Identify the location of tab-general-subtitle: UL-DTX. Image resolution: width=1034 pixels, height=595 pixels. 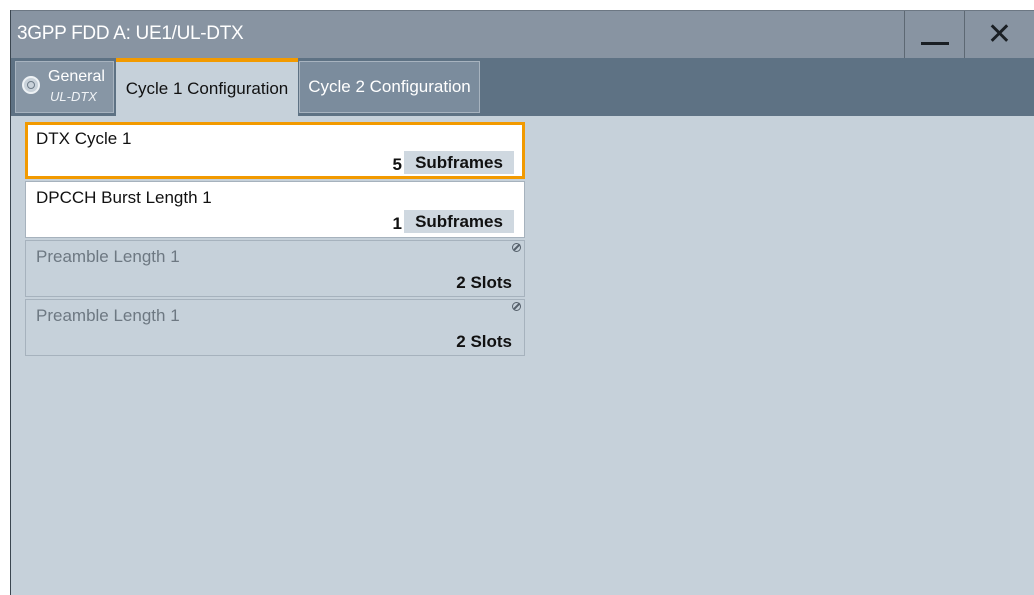
(73, 96).